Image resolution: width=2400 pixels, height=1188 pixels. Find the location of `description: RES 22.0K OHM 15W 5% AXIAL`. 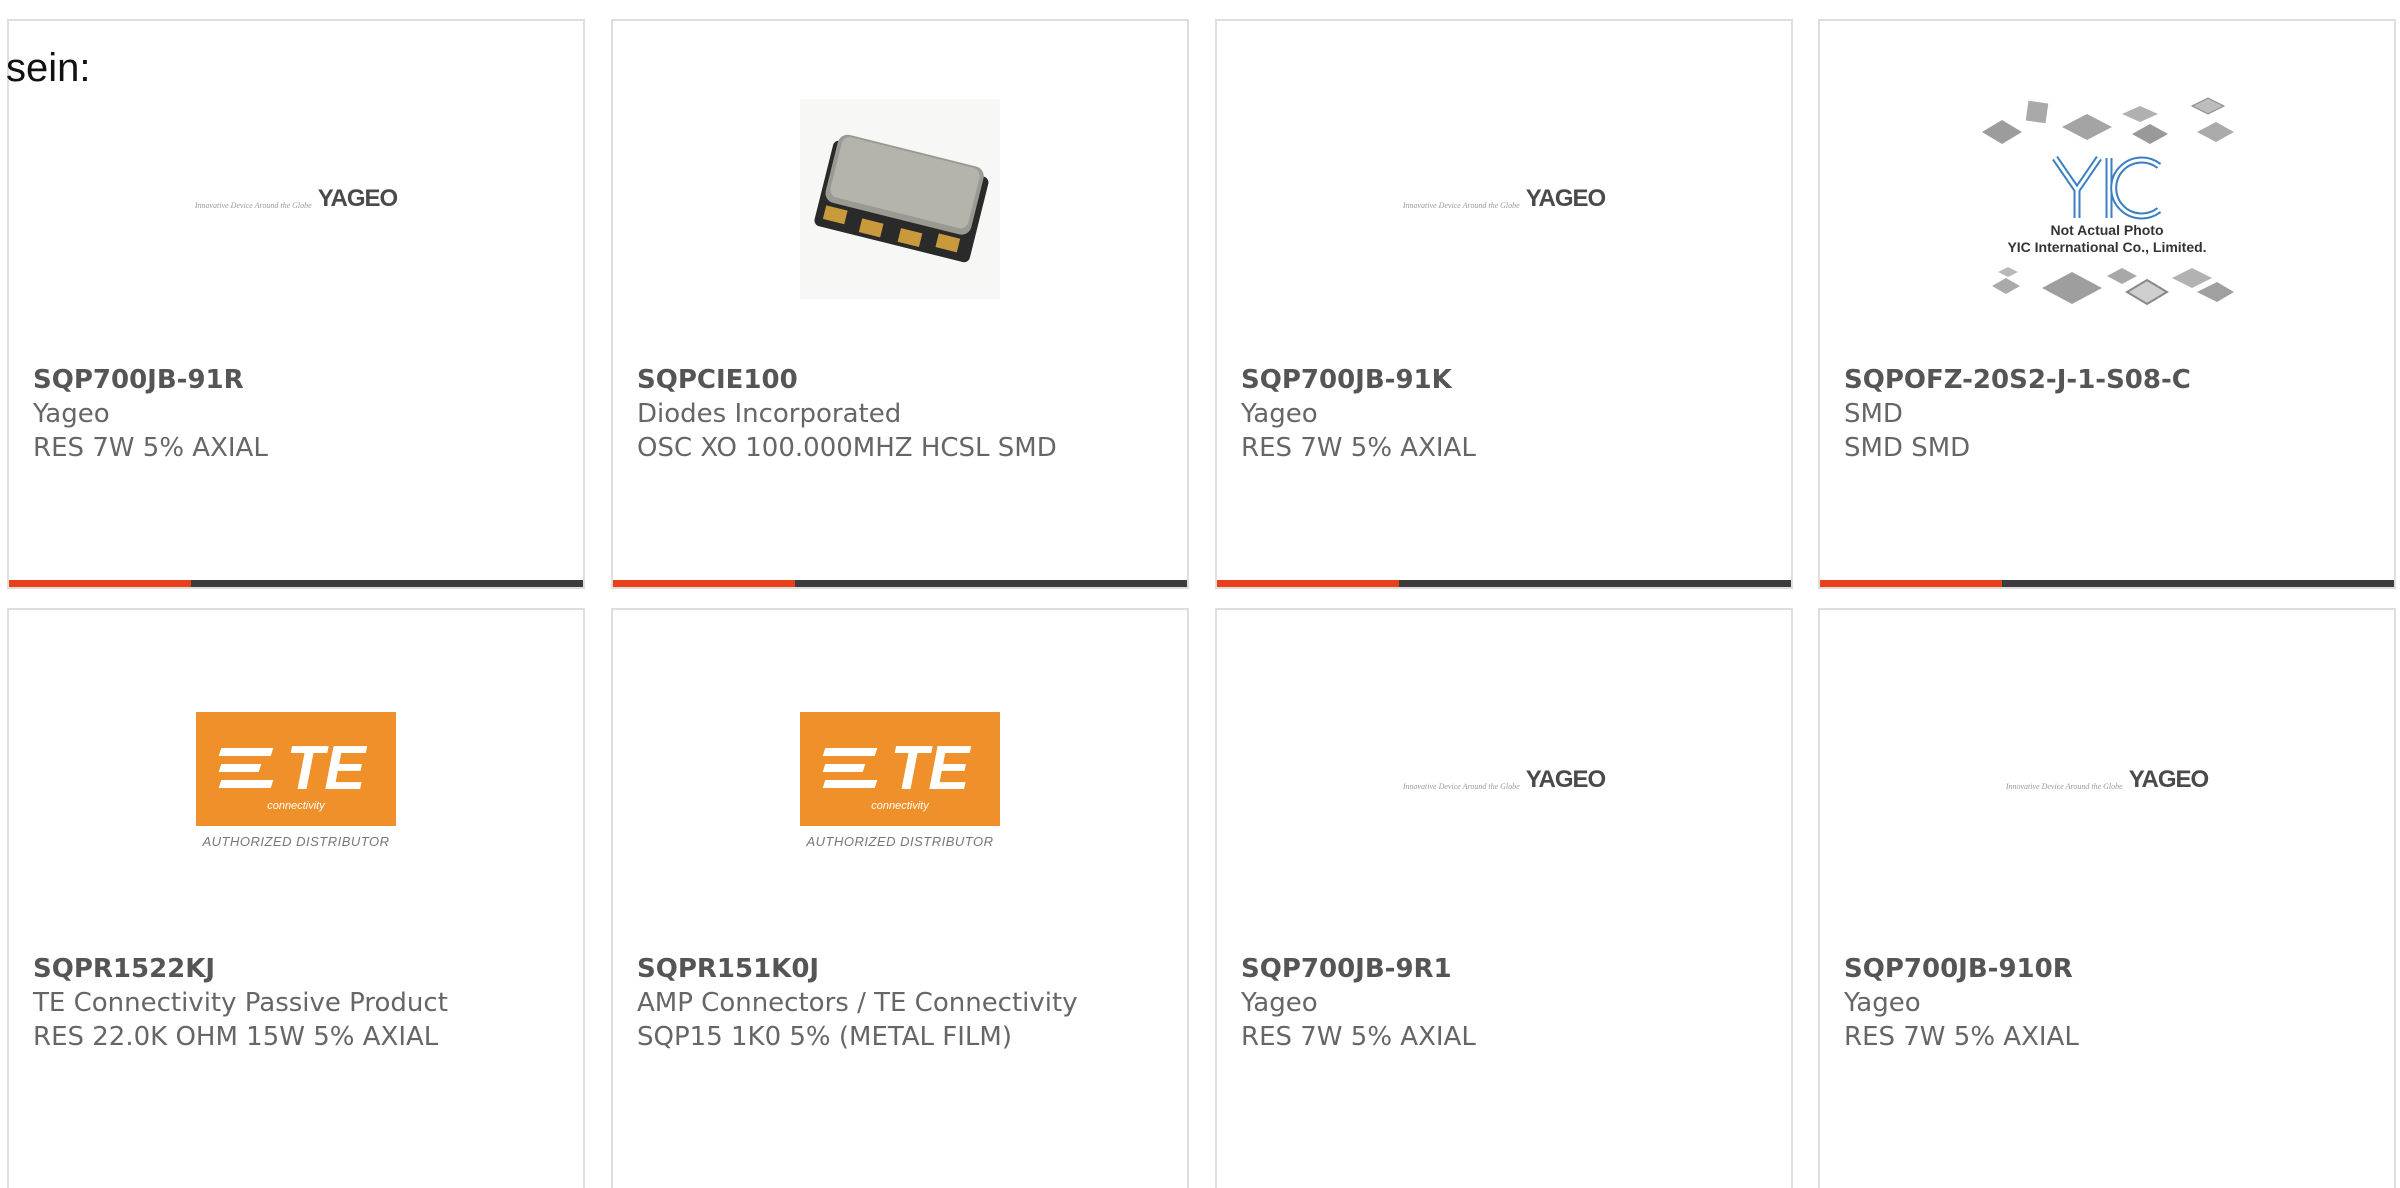

description: RES 22.0K OHM 15W 5% AXIAL is located at coordinates (236, 1037).